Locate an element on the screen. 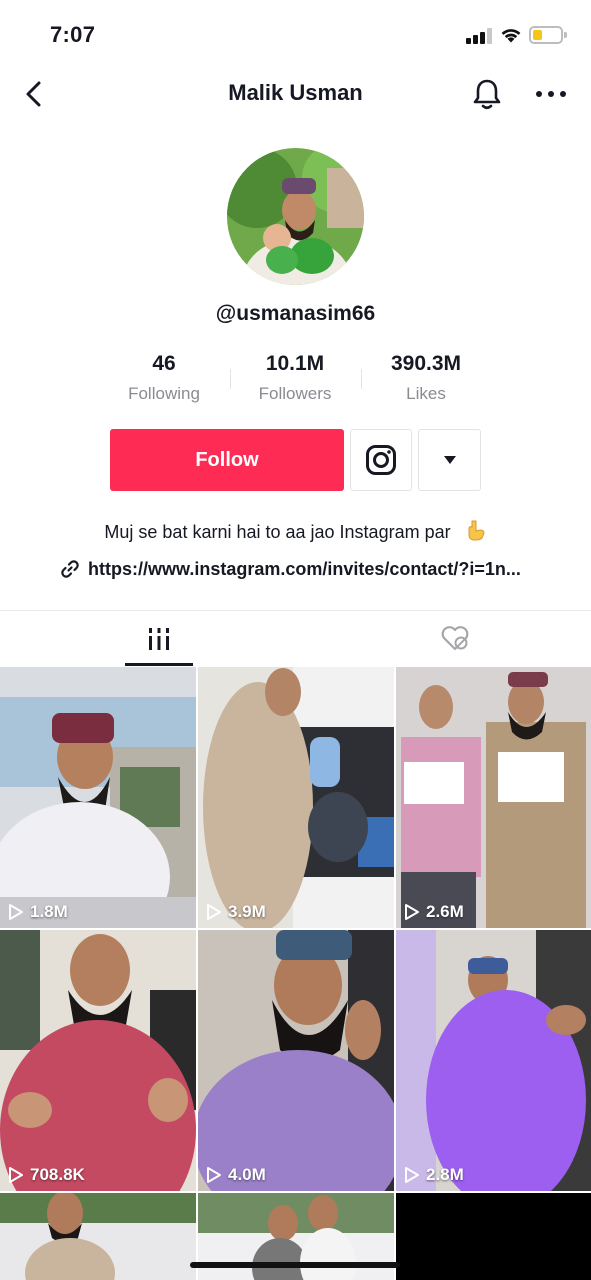 The height and width of the screenshot is (1280, 591). instagram-button is located at coordinates (381, 460).